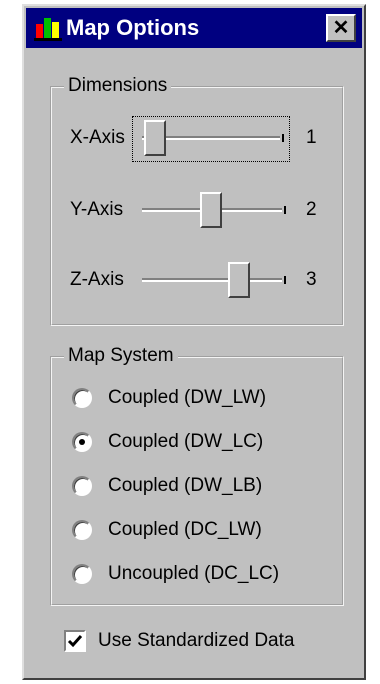  What do you see at coordinates (97, 279) in the screenshot?
I see `z-axis-label: Z-Axis` at bounding box center [97, 279].